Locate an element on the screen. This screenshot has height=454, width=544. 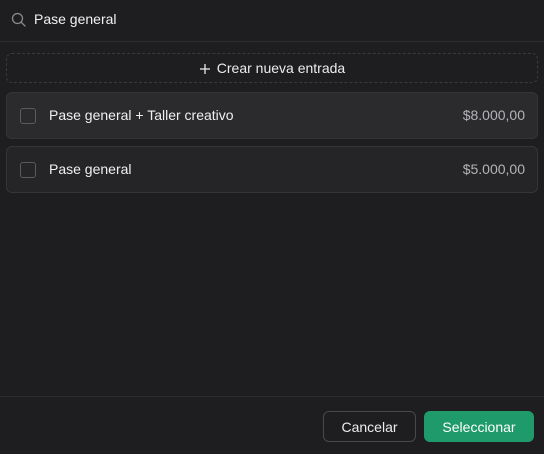
select-button: Seleccionar is located at coordinates (479, 426).